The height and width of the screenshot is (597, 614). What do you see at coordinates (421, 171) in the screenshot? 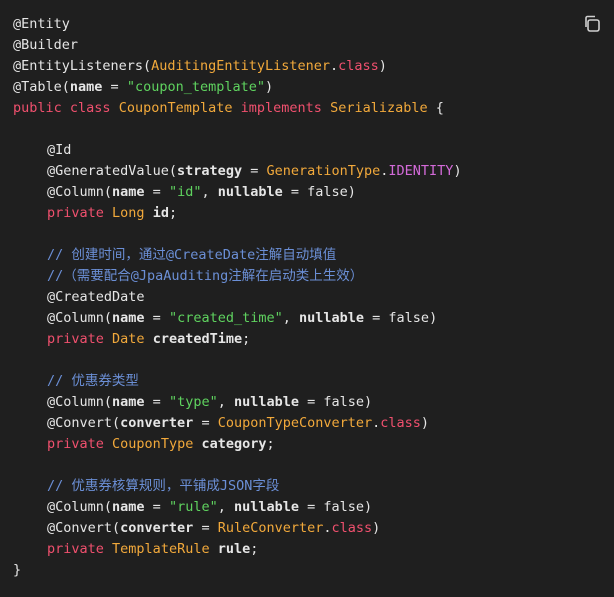
I see `code-token: IDENTITY` at bounding box center [421, 171].